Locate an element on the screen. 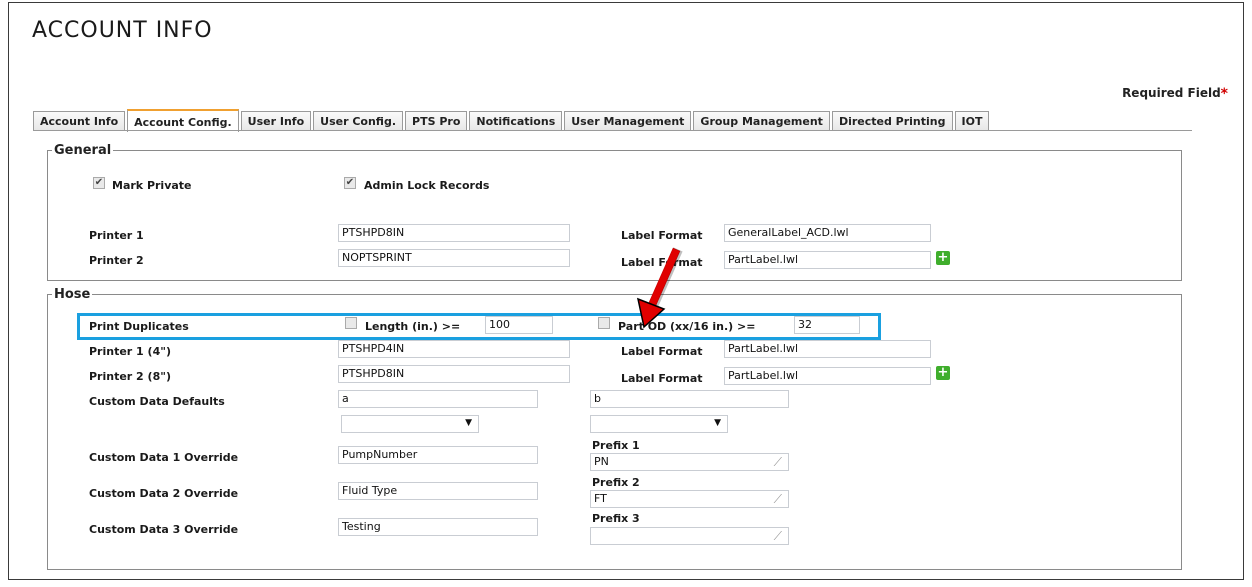 The height and width of the screenshot is (587, 1252). admin-lock-checkbox: ✔ is located at coordinates (350, 183).